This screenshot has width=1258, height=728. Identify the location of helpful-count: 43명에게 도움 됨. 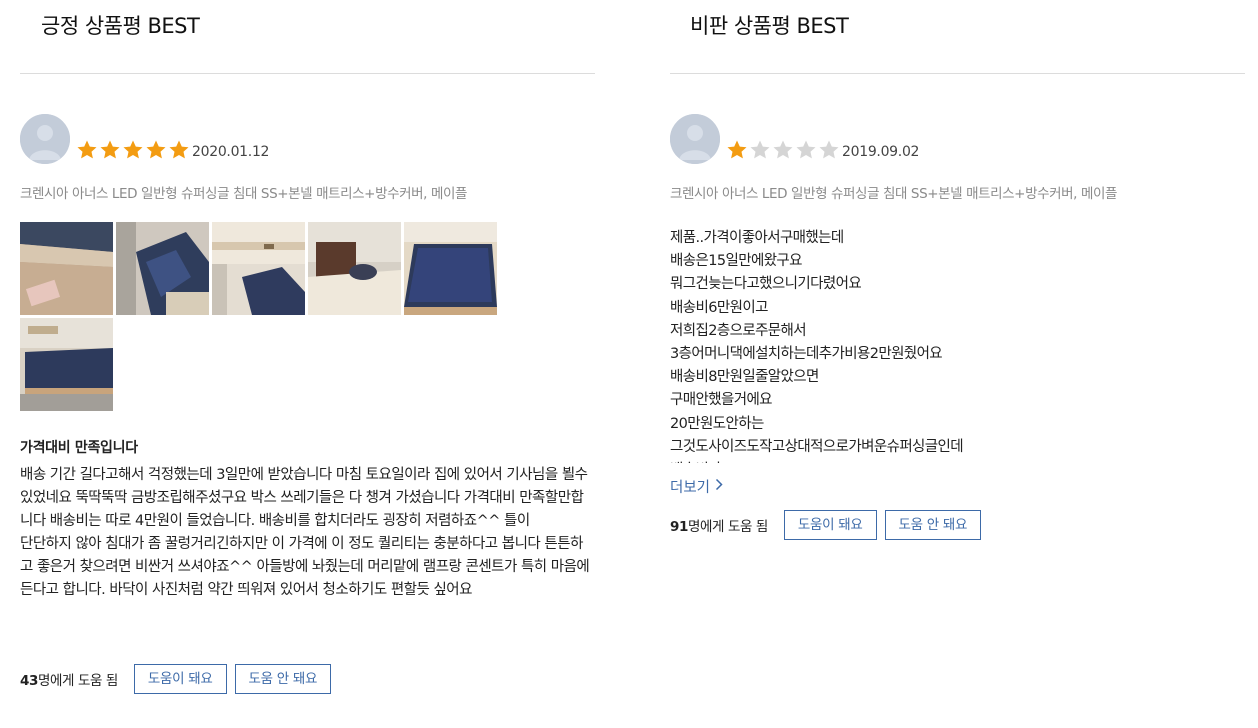
(69, 681).